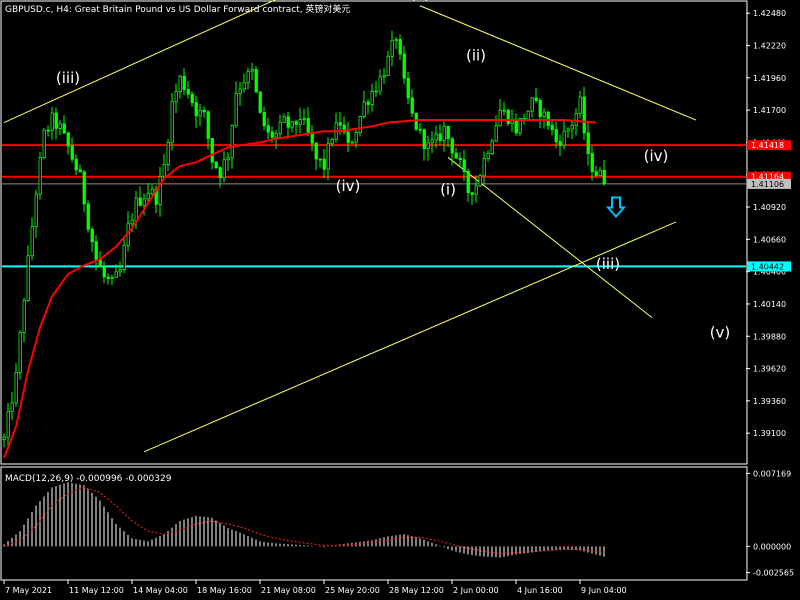 The height and width of the screenshot is (600, 800). What do you see at coordinates (769, 207) in the screenshot?
I see `y-tick-label-6: 1.40920` at bounding box center [769, 207].